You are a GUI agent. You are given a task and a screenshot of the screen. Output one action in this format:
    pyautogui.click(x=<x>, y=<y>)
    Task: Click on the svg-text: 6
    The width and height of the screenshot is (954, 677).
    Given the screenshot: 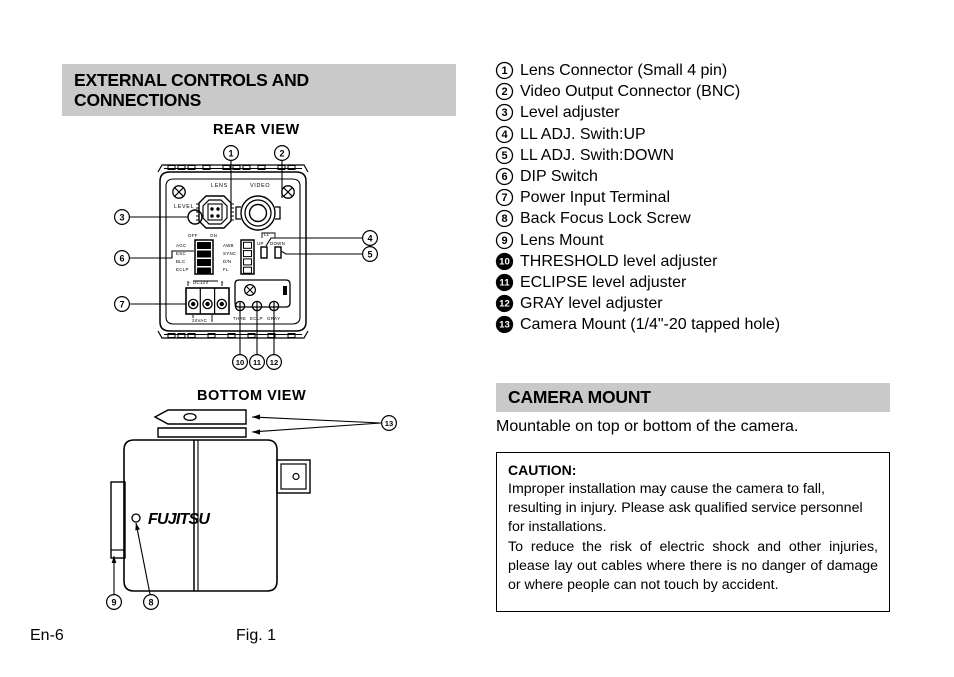 What is the action you would take?
    pyautogui.click(x=504, y=177)
    